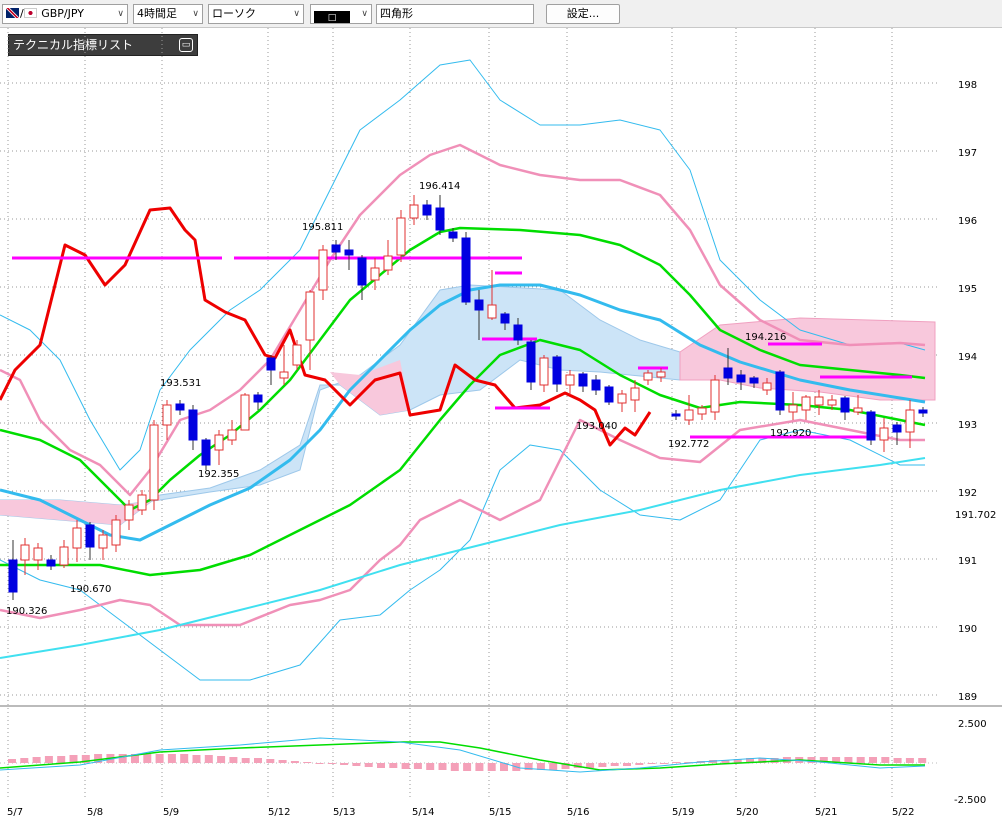 The height and width of the screenshot is (819, 1002). I want to click on shape-label: 四角形, so click(396, 13).